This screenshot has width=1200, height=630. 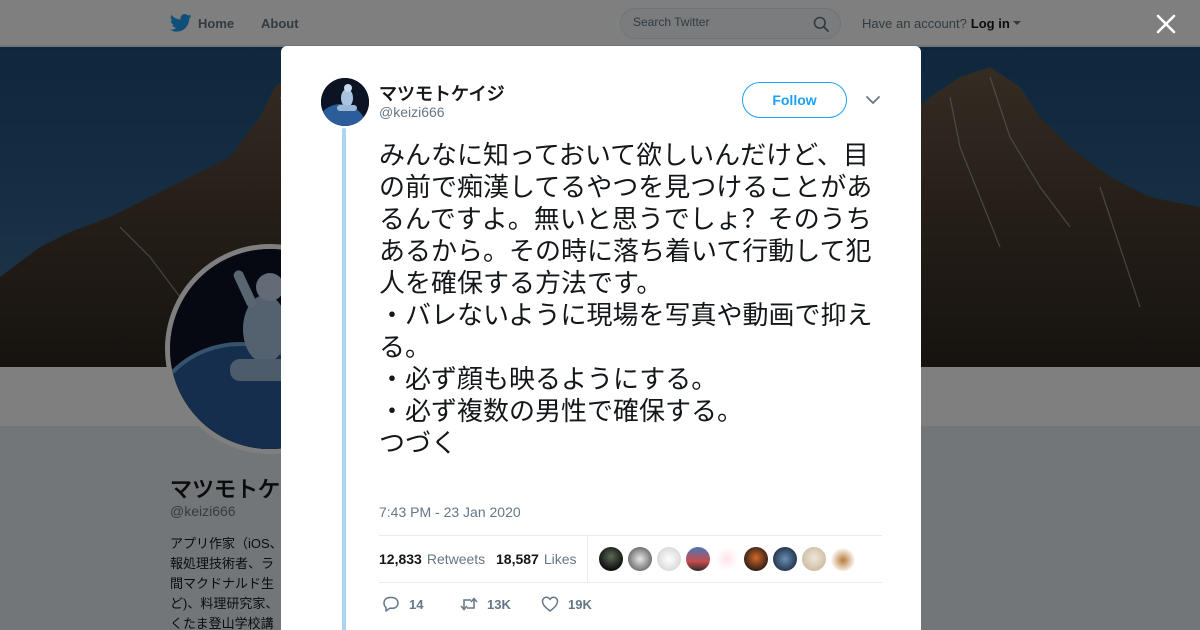 I want to click on retweets-stat: 12,833 Retweets, so click(x=432, y=559).